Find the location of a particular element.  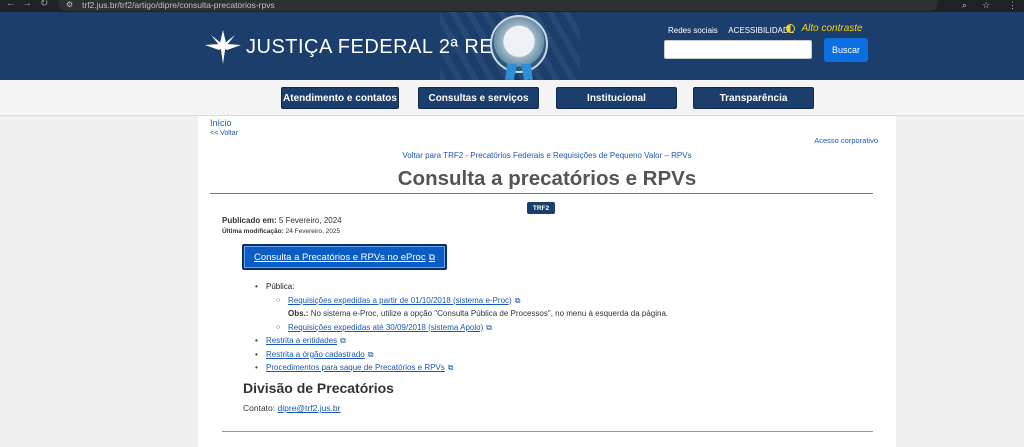

contact-line: Contato: dipre@trf2.jus.br is located at coordinates (291, 408).